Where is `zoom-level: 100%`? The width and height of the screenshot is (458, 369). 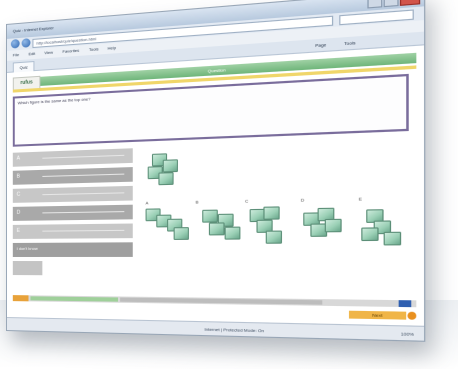
zoom-level: 100% is located at coordinates (407, 333).